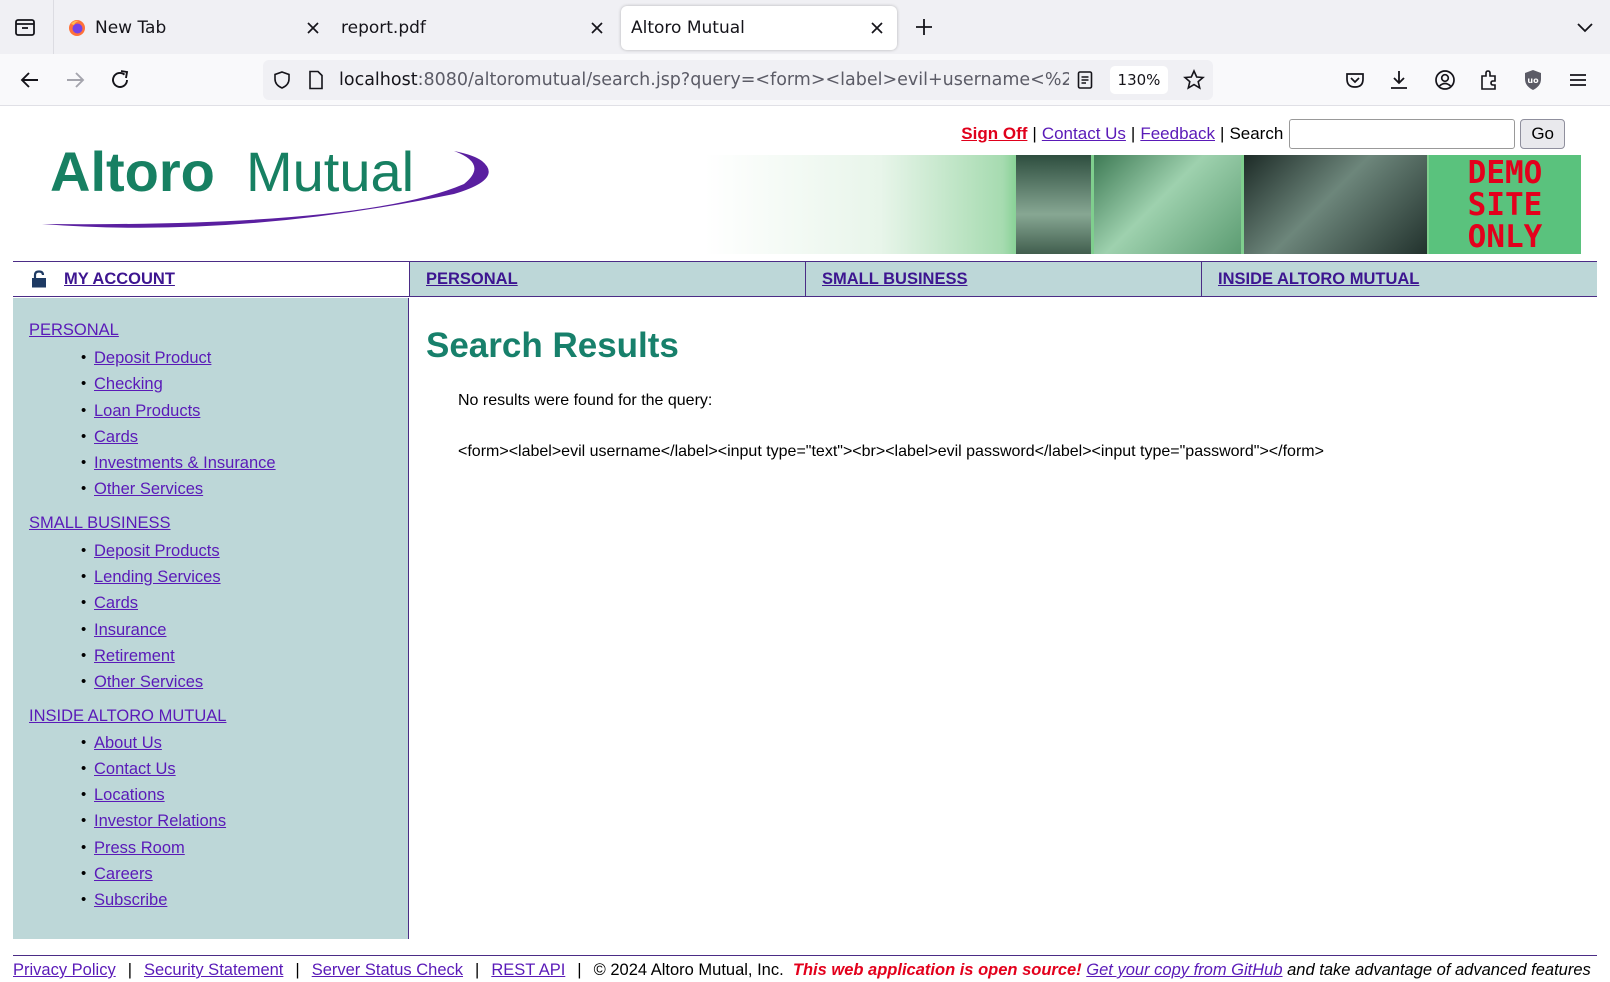 The image size is (1610, 982). What do you see at coordinates (262, 187) in the screenshot?
I see `altoro-mutual-logo: Altoro Mutual` at bounding box center [262, 187].